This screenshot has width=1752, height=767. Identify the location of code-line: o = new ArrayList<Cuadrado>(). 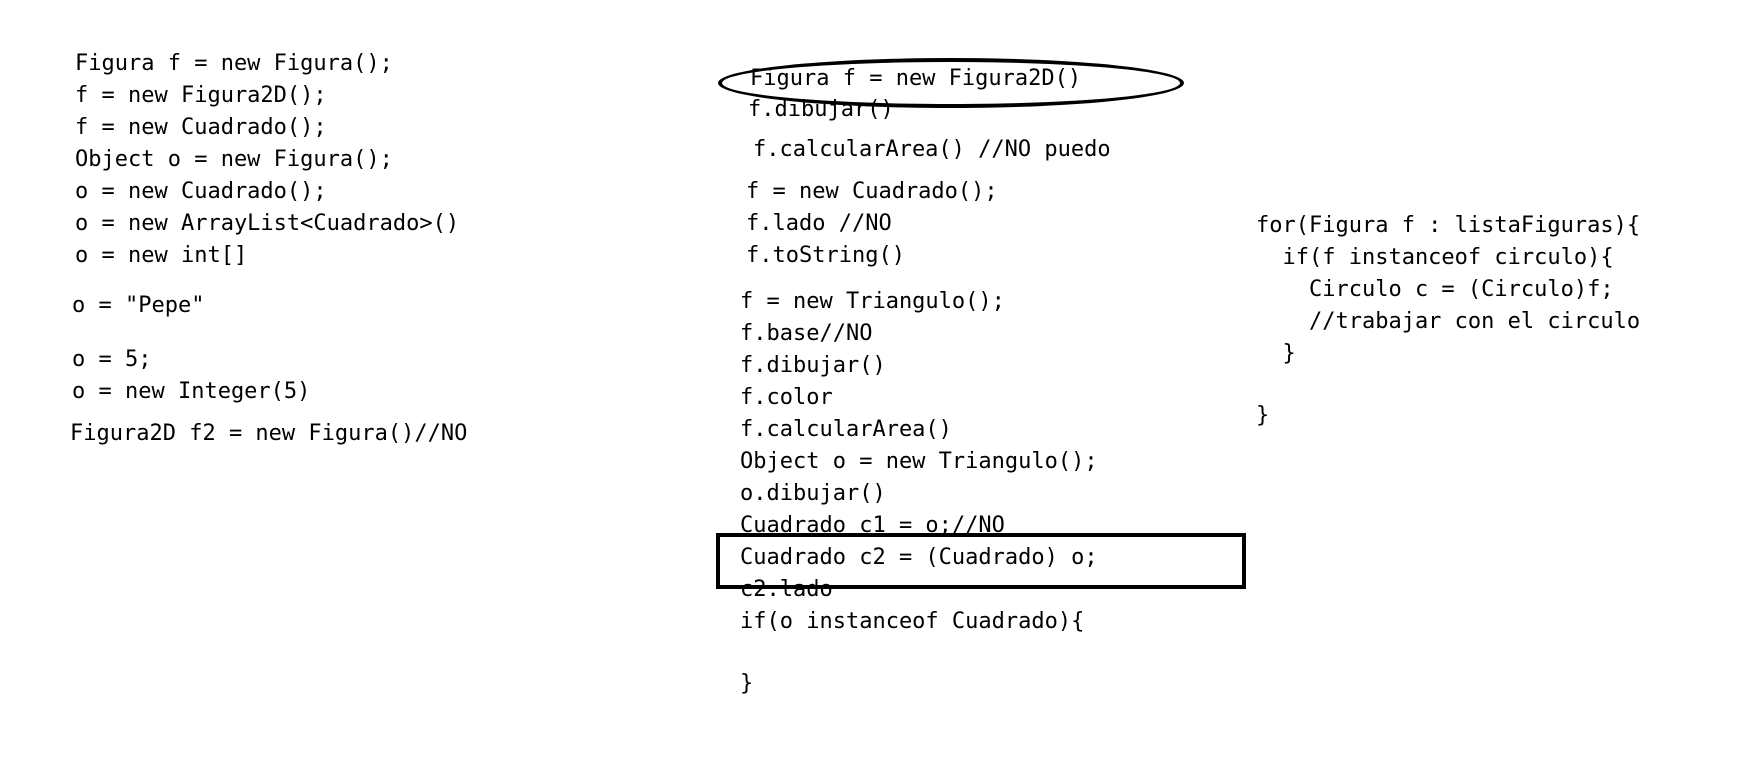
(267, 223).